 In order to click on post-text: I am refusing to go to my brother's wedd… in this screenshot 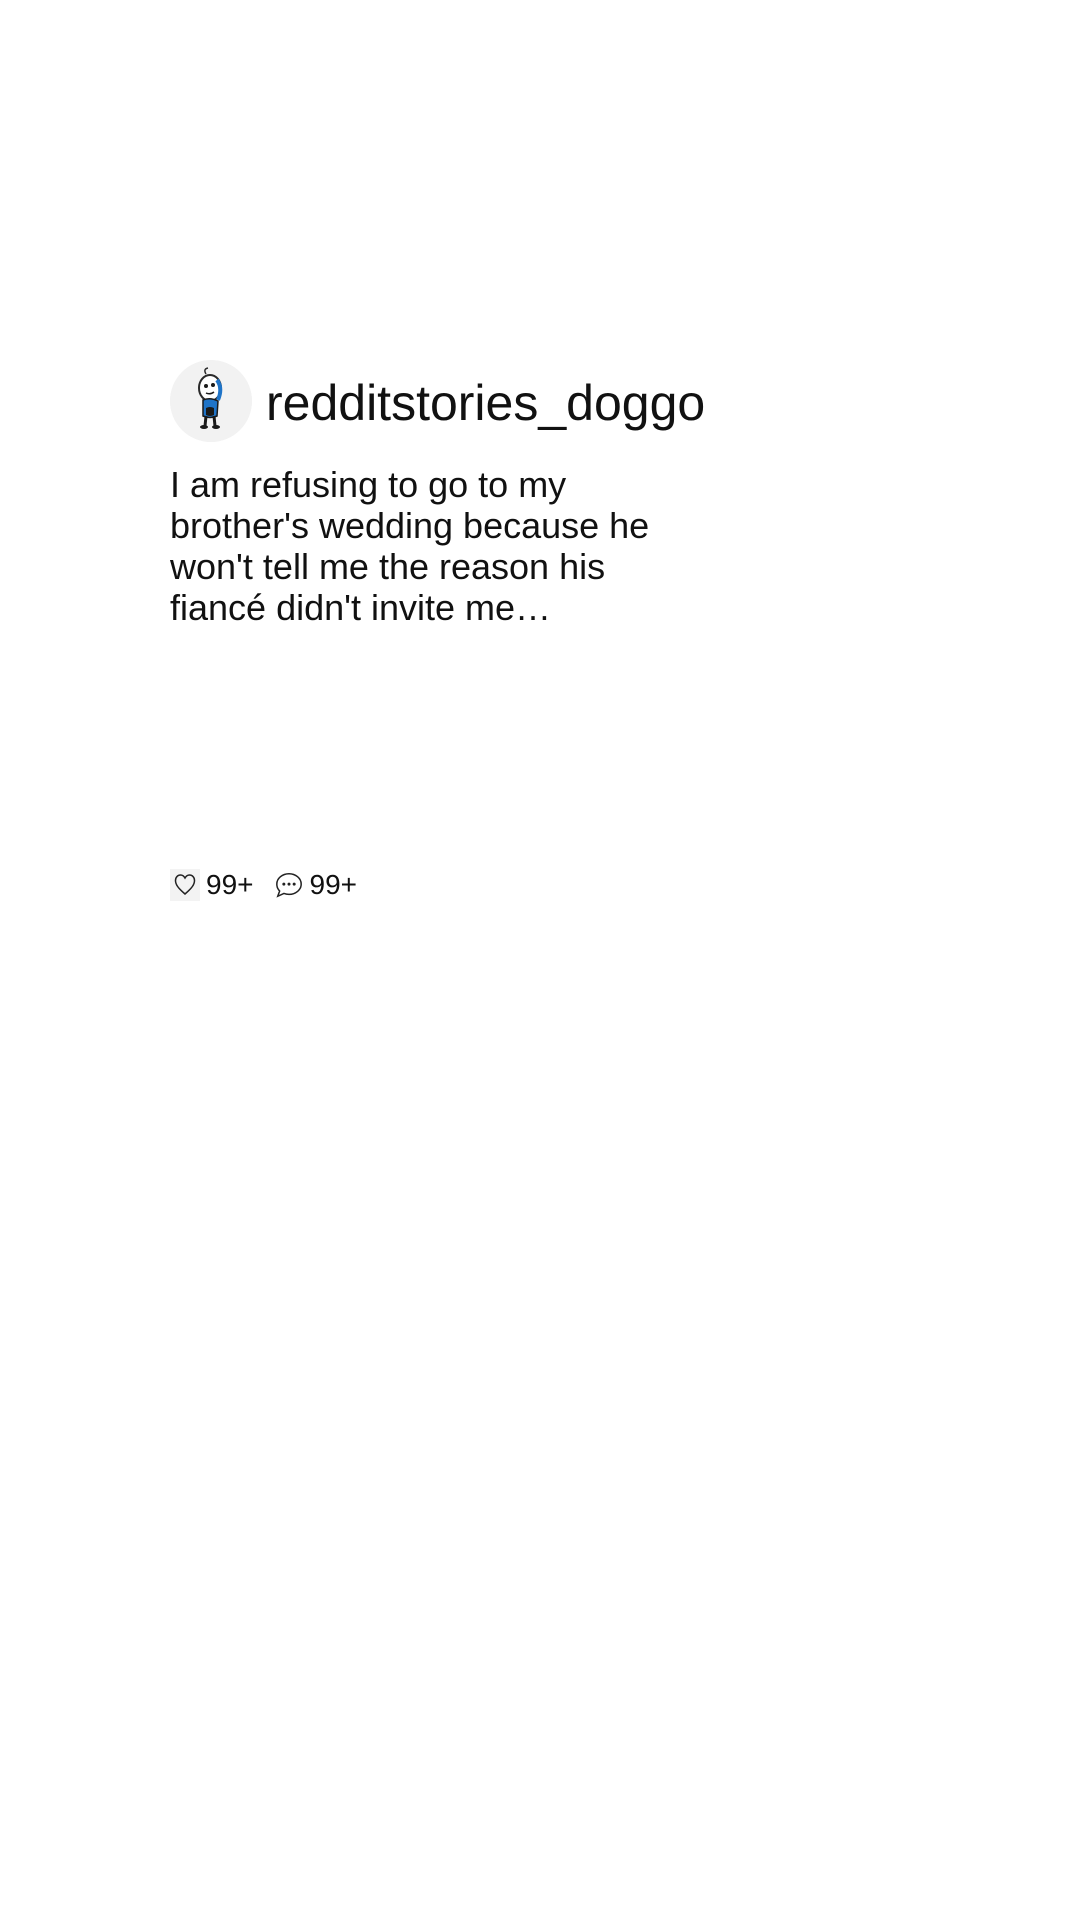, I will do `click(410, 546)`.